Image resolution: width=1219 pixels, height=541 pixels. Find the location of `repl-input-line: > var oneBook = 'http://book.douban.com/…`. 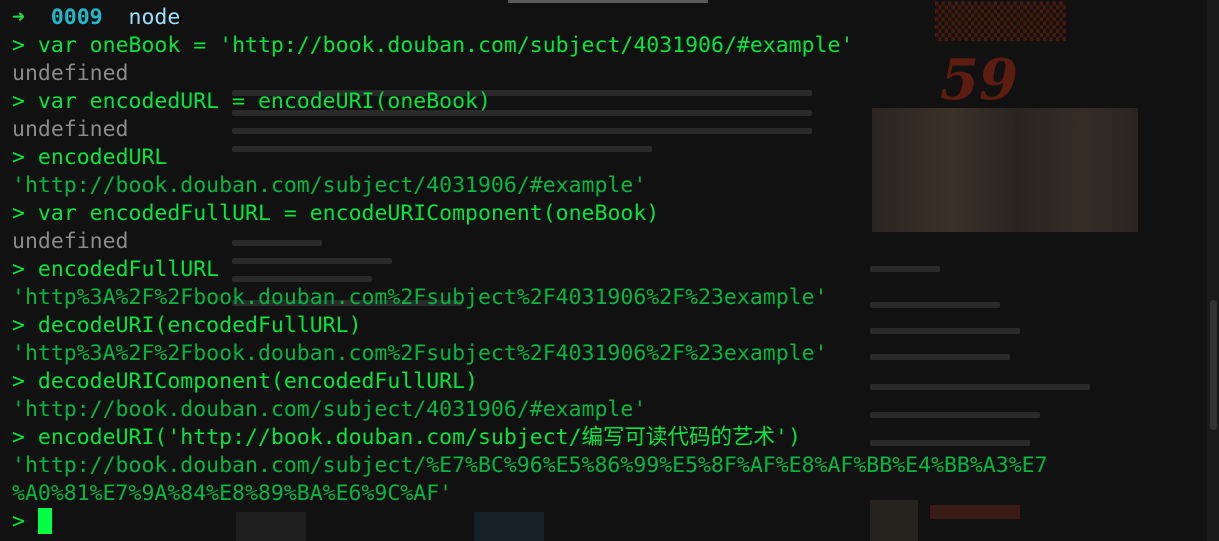

repl-input-line: > var oneBook = 'http://book.douban.com/… is located at coordinates (433, 45).